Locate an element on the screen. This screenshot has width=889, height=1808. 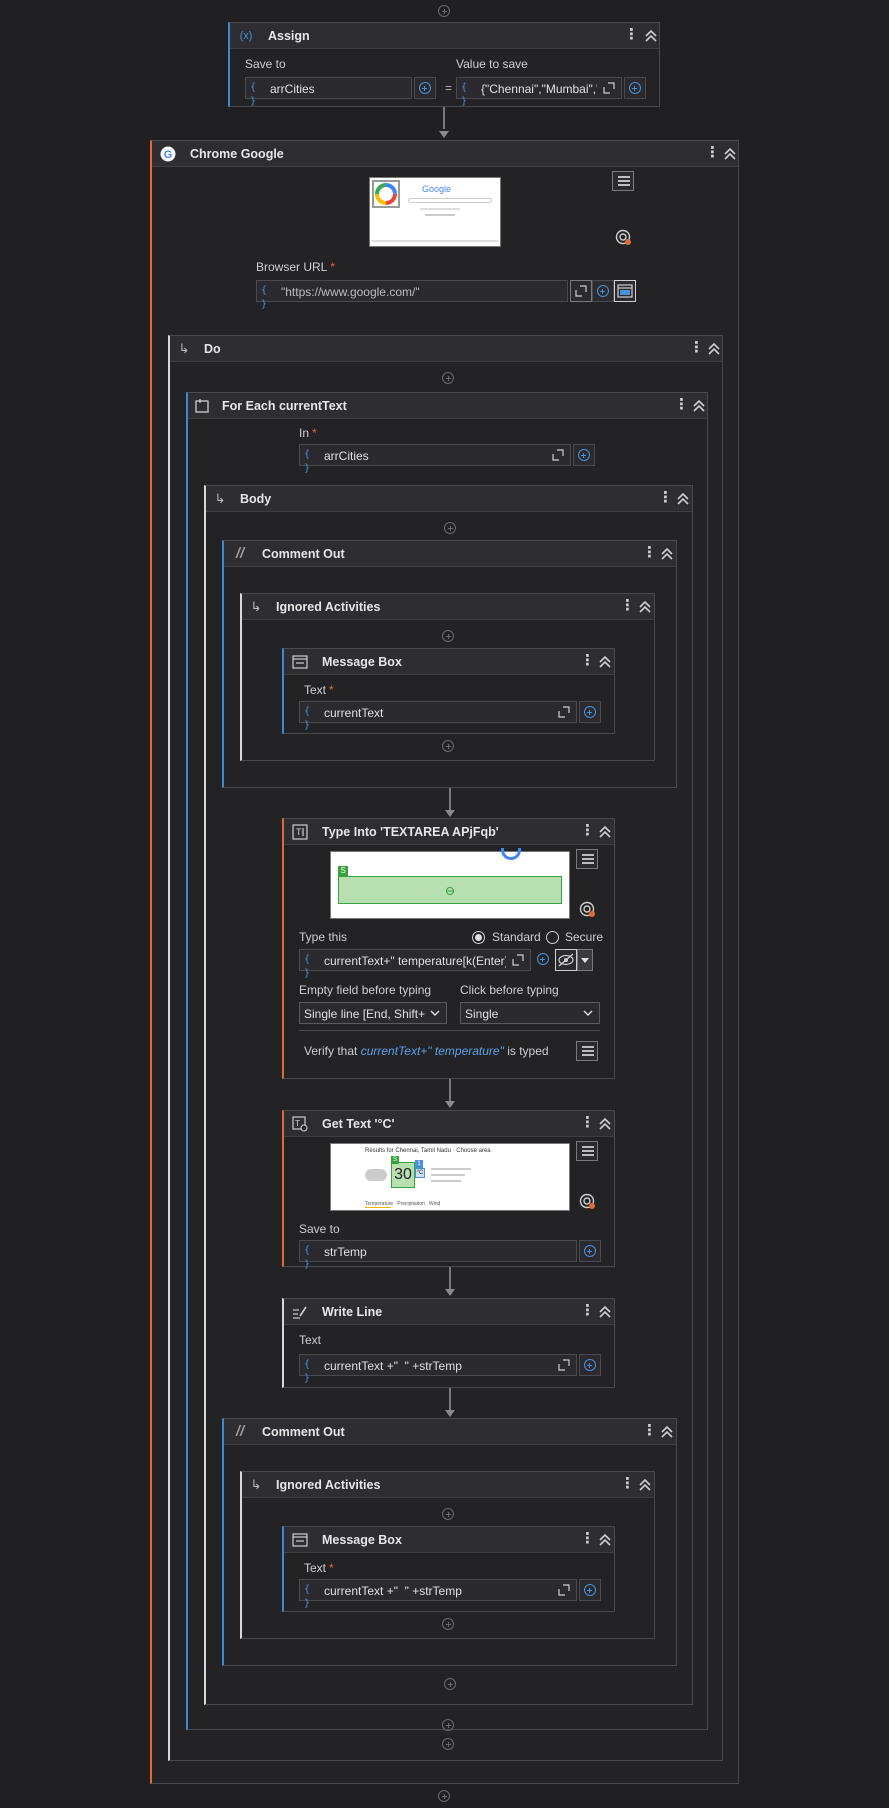
comment-out-title: Comment Out is located at coordinates (303, 554).